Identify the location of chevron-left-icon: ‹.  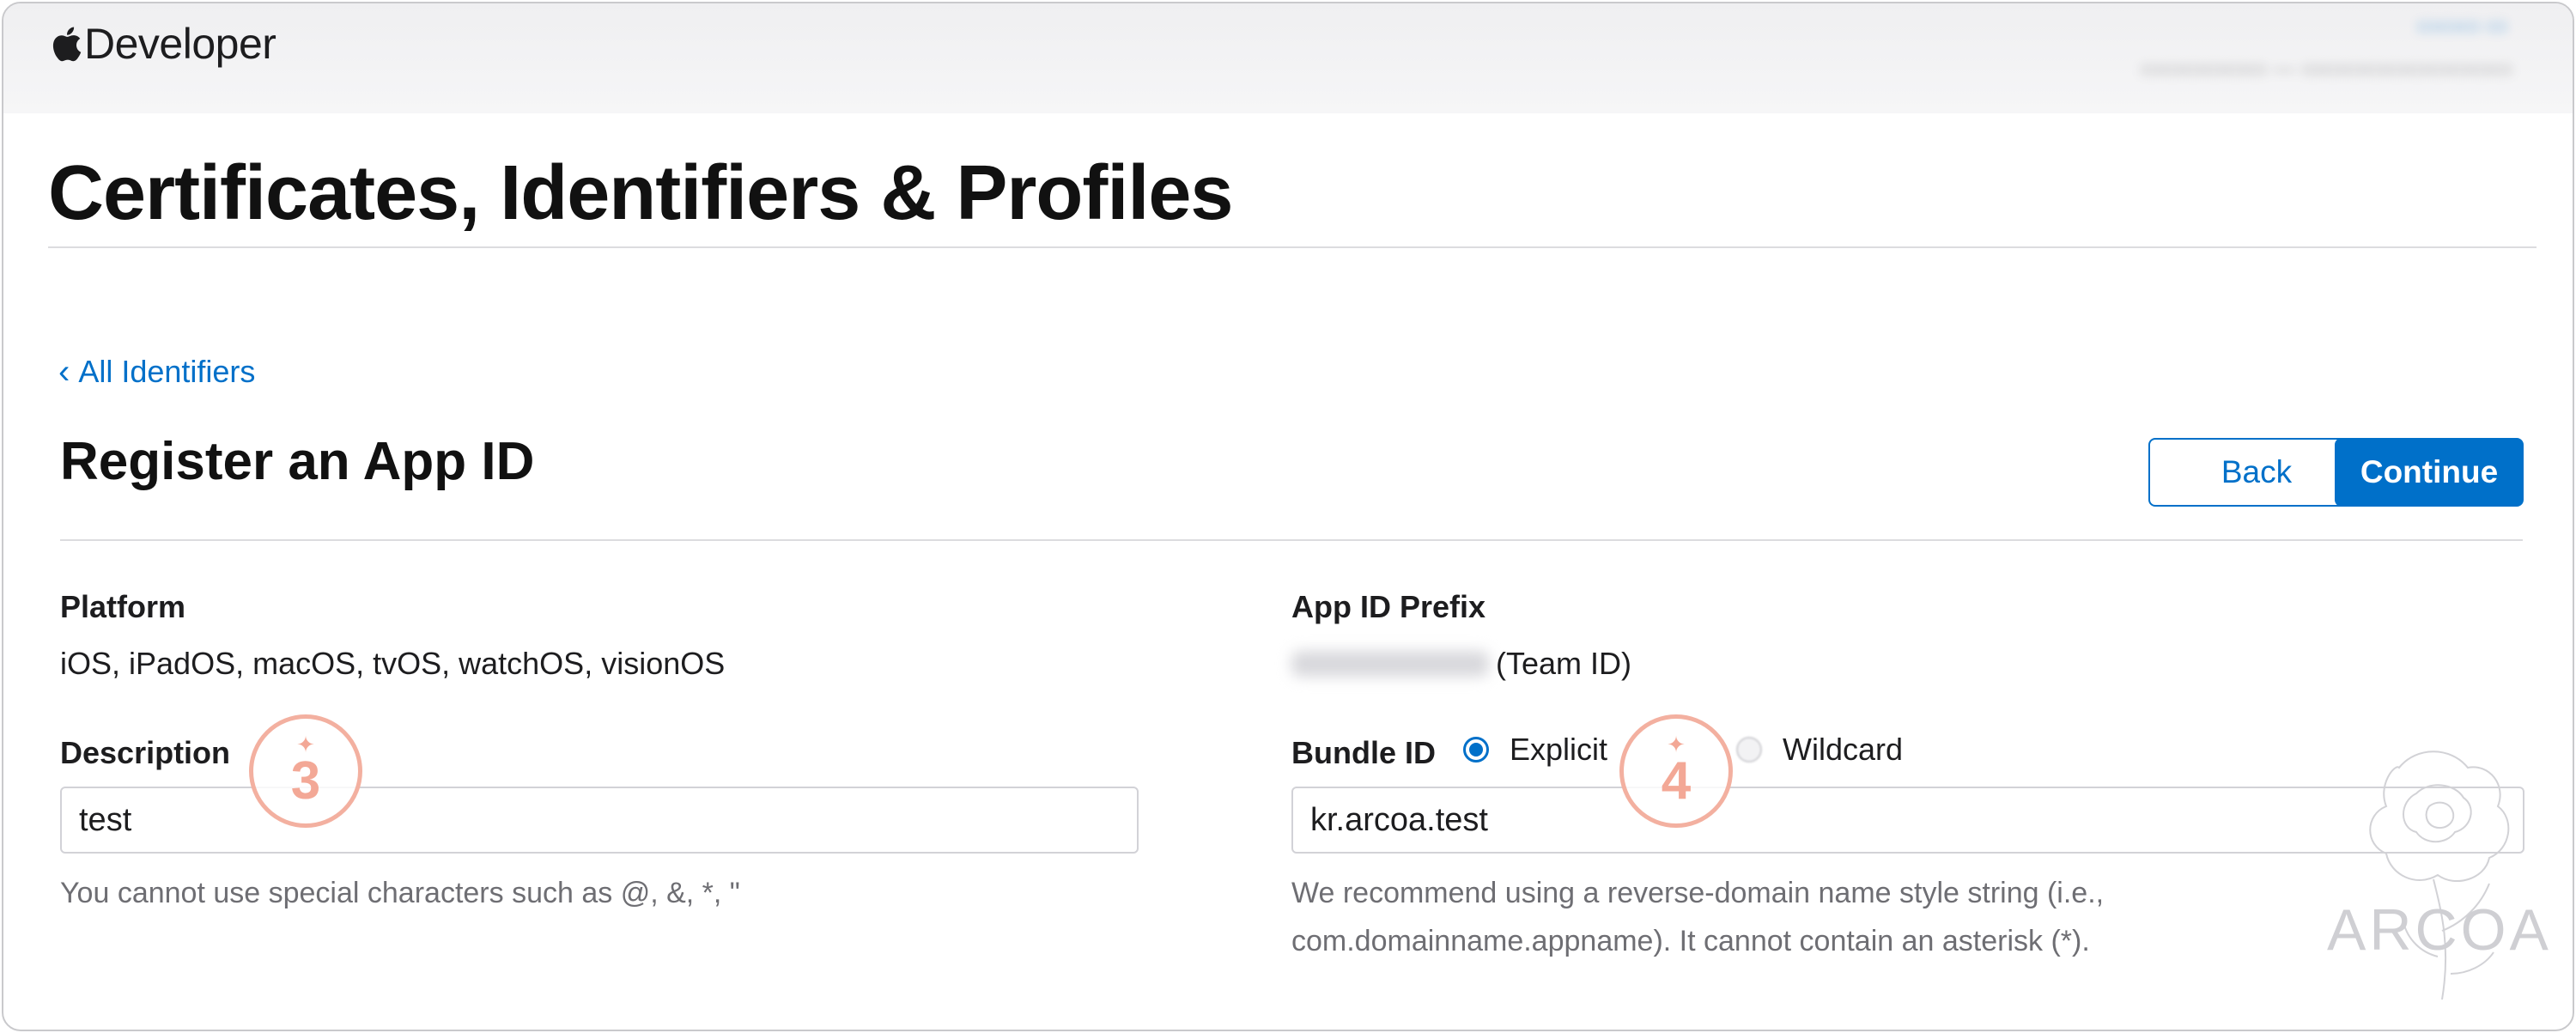
(64, 372).